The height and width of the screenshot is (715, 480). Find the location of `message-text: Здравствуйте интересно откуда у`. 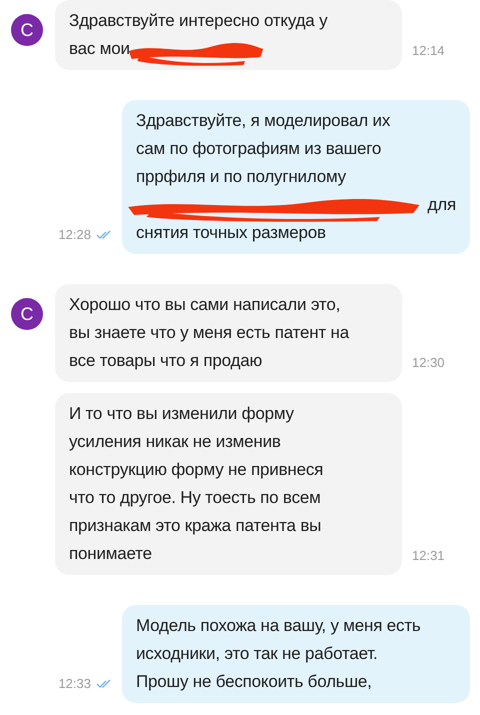

message-text: Здравствуйте интересно откуда у is located at coordinates (198, 21).